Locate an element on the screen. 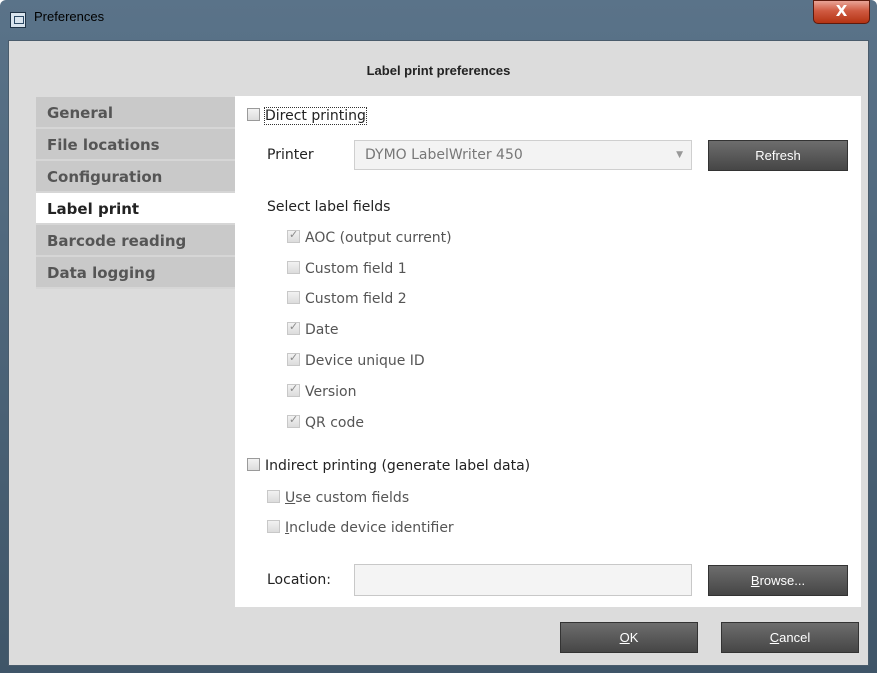  chevron-down-icon: ▼ is located at coordinates (679, 155).